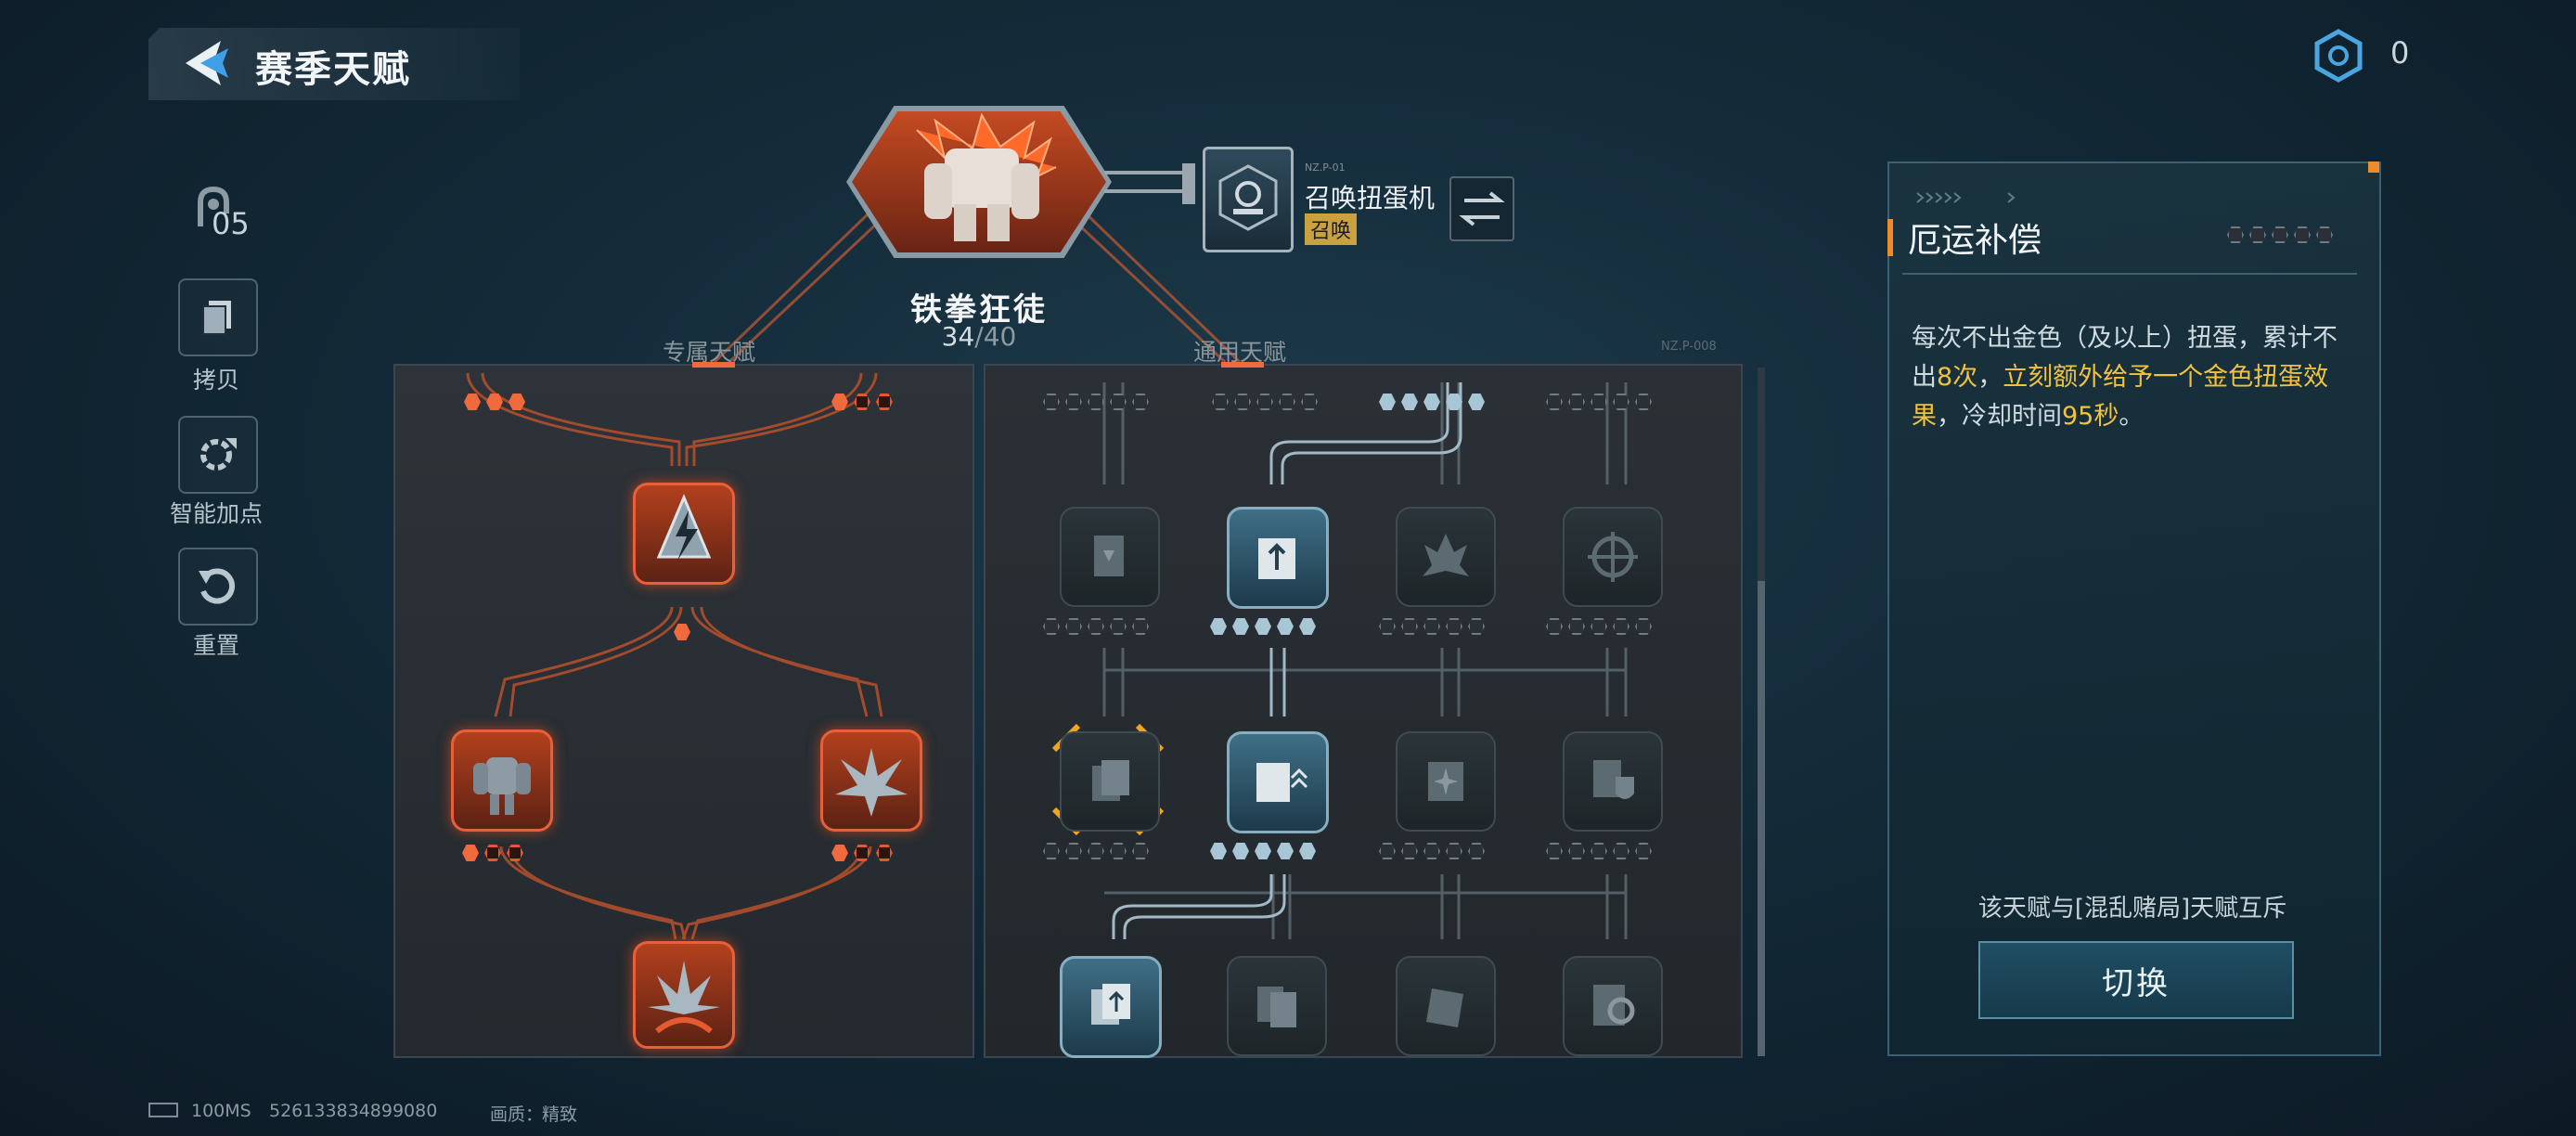  I want to click on exclusive-talent-node-right, so click(871, 780).